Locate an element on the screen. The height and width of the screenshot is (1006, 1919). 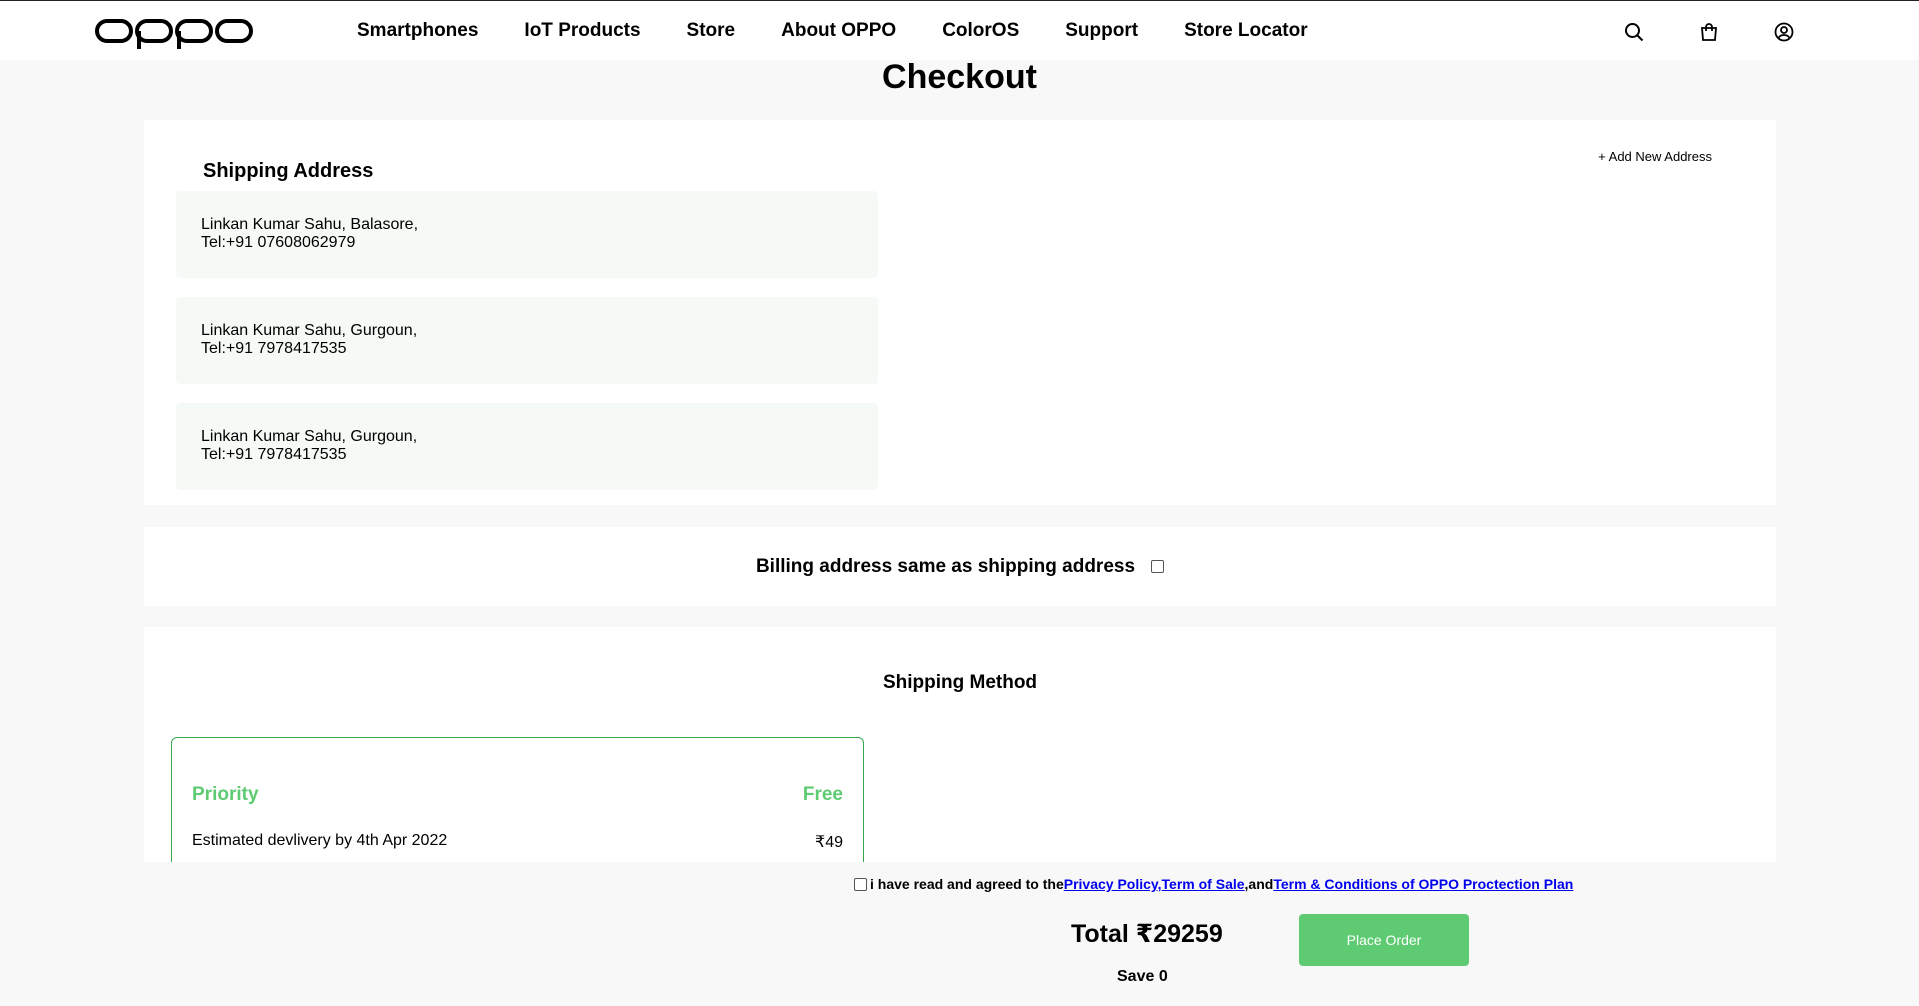
nav-about-oppo: About OPPO is located at coordinates (838, 31).